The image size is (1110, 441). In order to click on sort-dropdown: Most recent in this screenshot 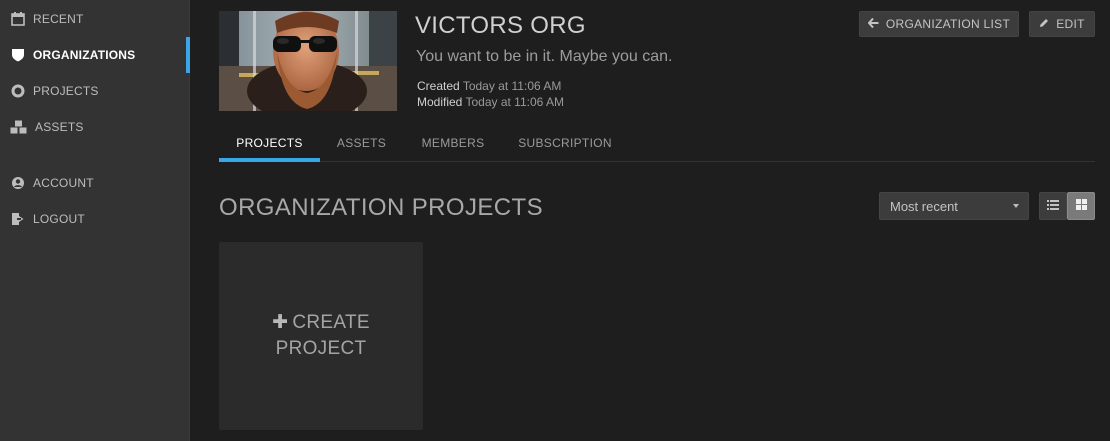, I will do `click(954, 206)`.